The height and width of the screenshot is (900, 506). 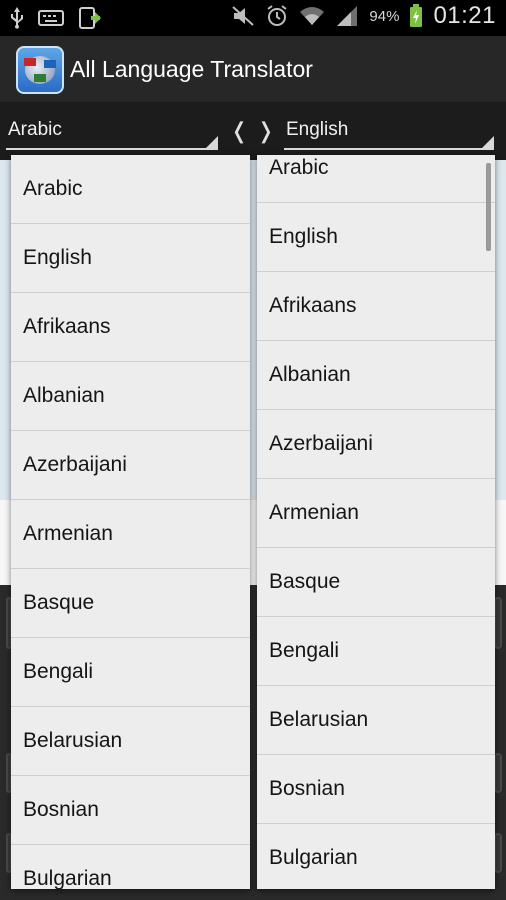 What do you see at coordinates (464, 15) in the screenshot?
I see `clock: 01:21` at bounding box center [464, 15].